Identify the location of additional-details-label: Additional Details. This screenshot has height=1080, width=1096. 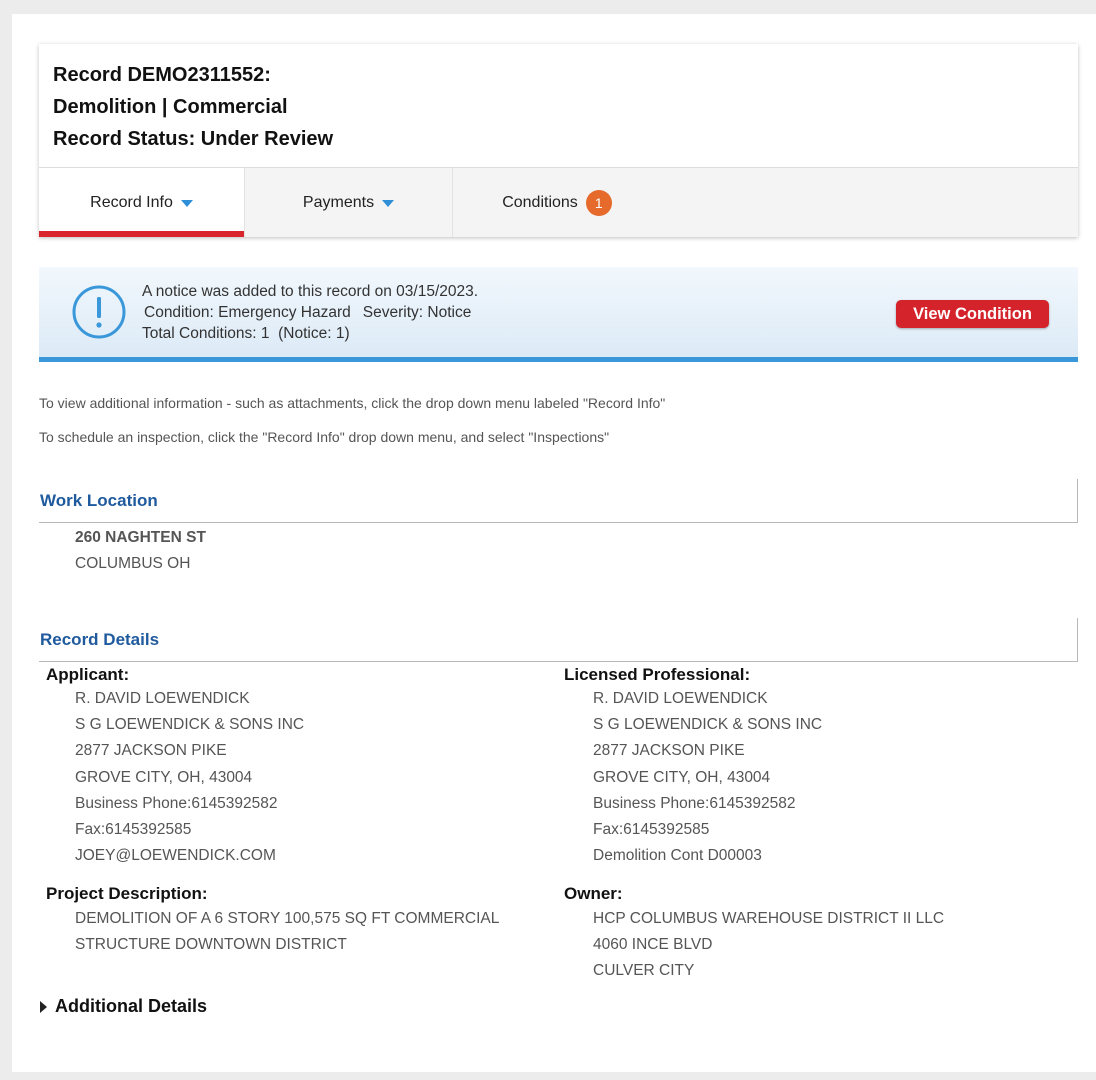
(131, 1006).